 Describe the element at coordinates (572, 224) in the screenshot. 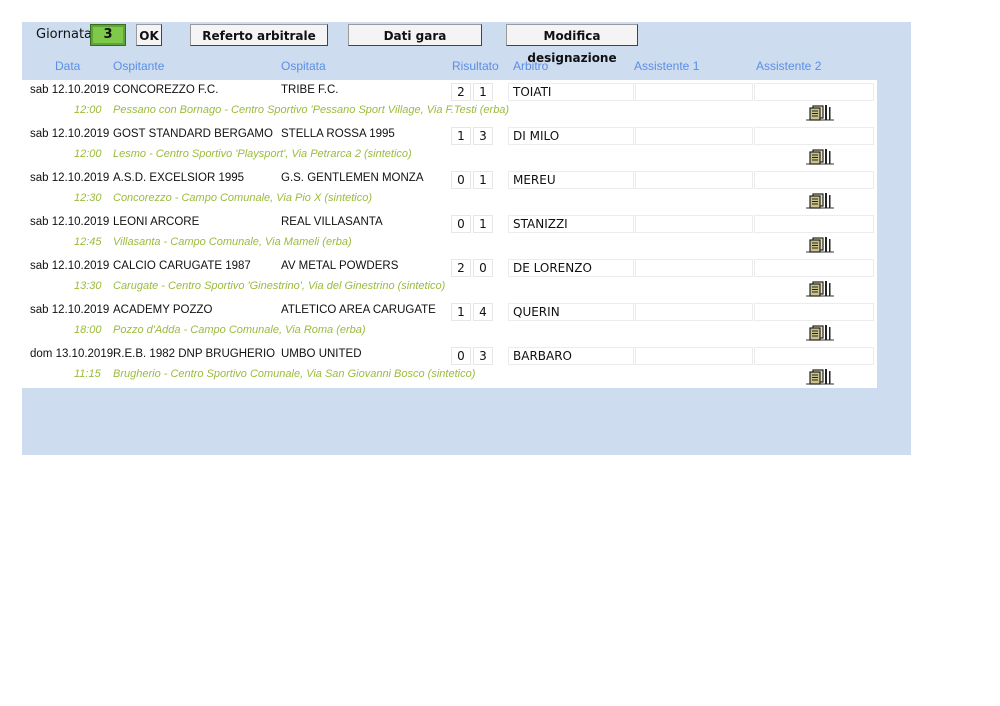

I see `referee-field: STANIZZI` at that location.